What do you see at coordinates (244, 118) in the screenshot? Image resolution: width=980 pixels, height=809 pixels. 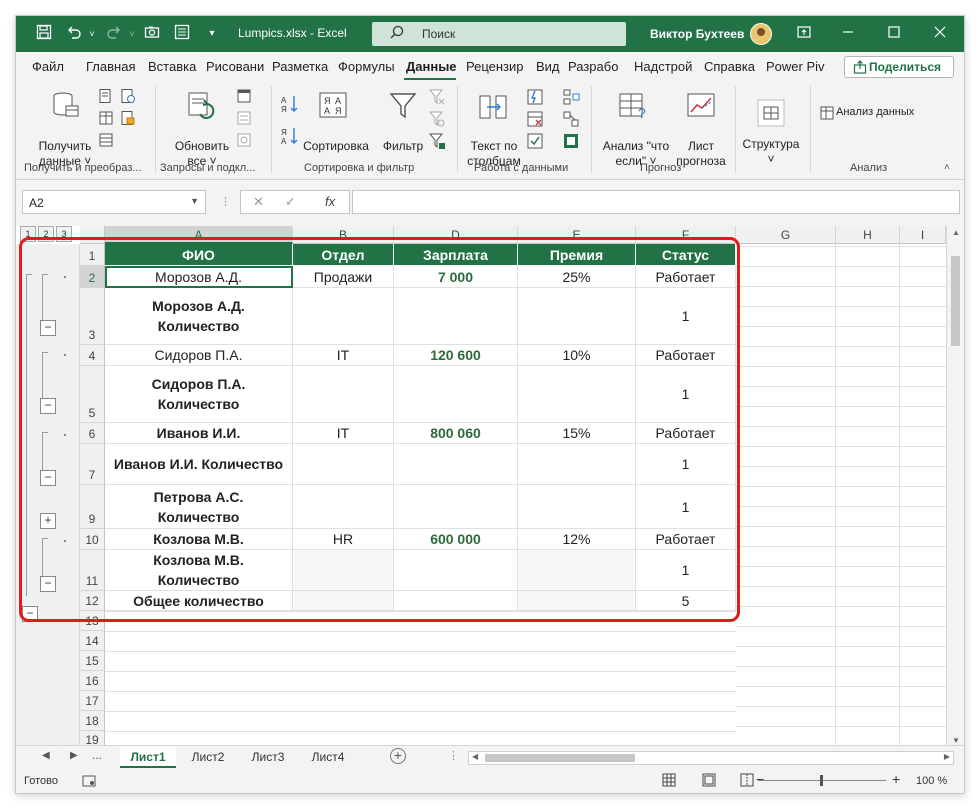 I see `properties-icon` at bounding box center [244, 118].